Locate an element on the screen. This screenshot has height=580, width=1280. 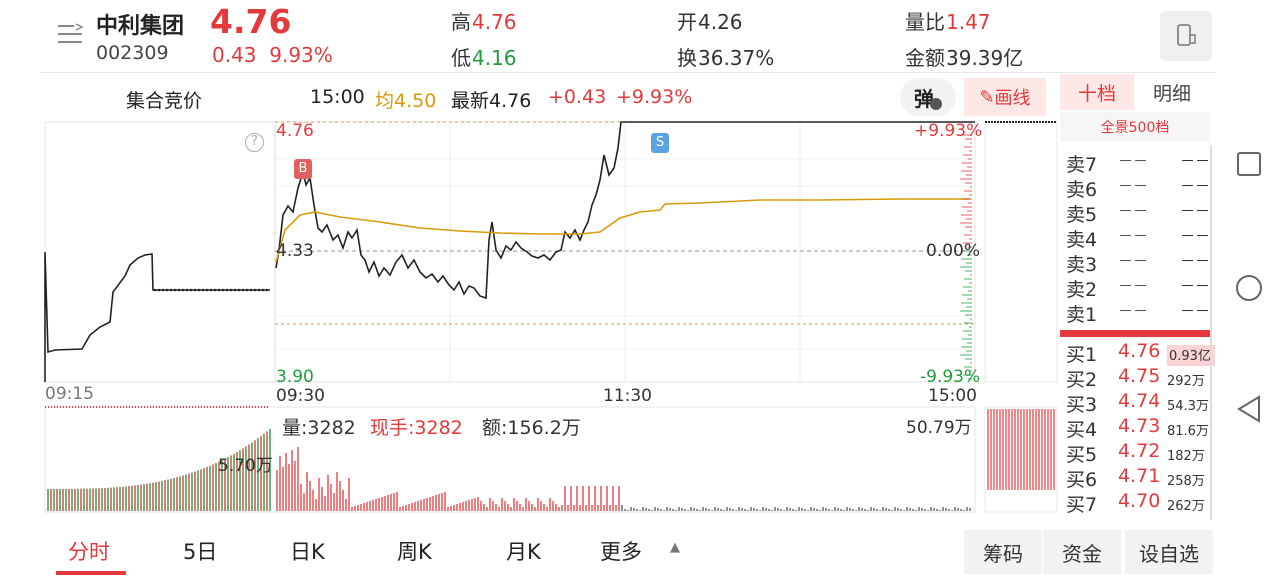
buy-level-2: 买2 4.75 292万 is located at coordinates (1141, 378).